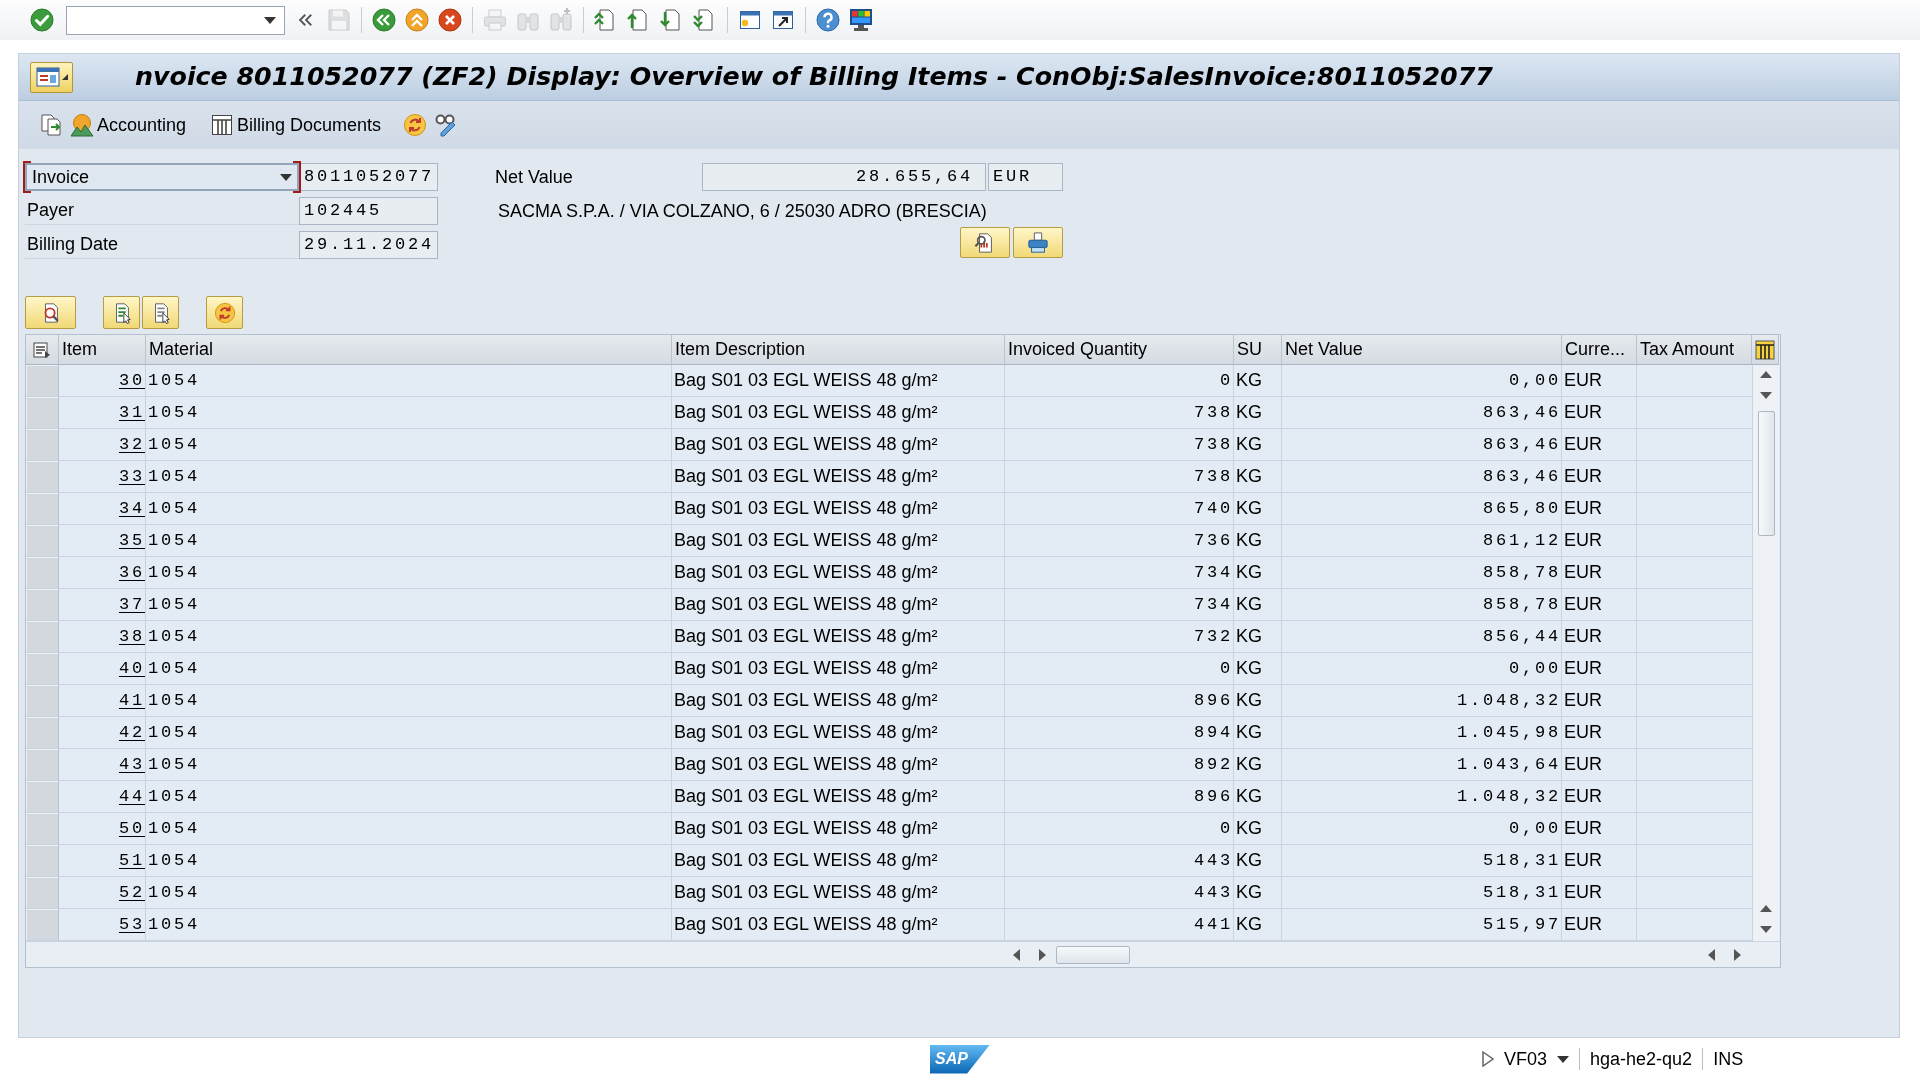 This screenshot has width=1920, height=1080. I want to click on chevron-left-circle-icon, so click(384, 20).